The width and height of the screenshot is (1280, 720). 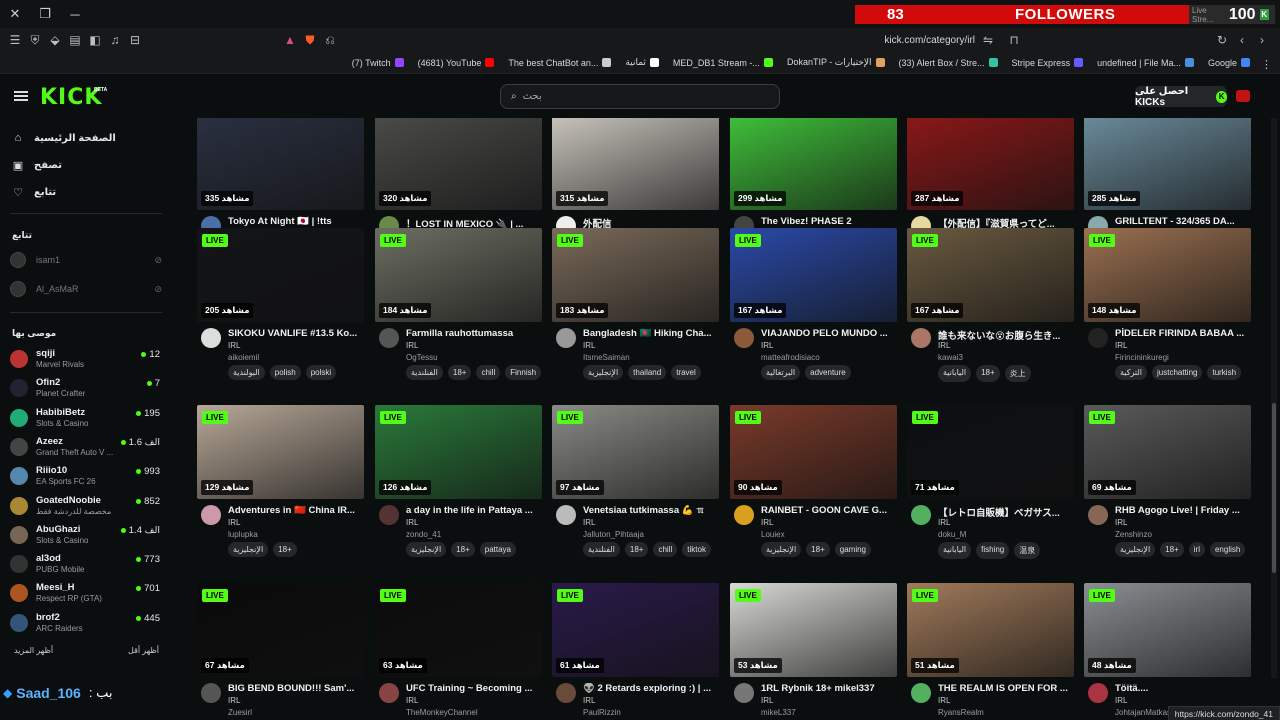 I want to click on share-icon: ⎌, so click(x=330, y=40).